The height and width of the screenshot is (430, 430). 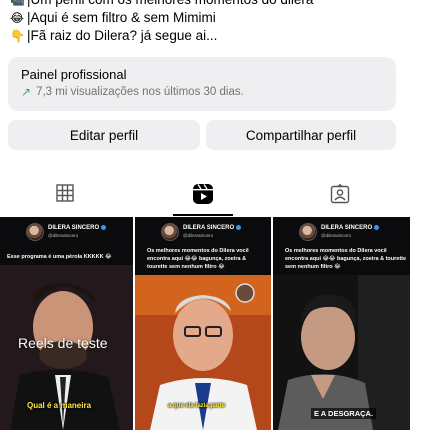 What do you see at coordinates (121, 17) in the screenshot?
I see `bio-text-2: |Aqui é sem filtro & sem Mimimi` at bounding box center [121, 17].